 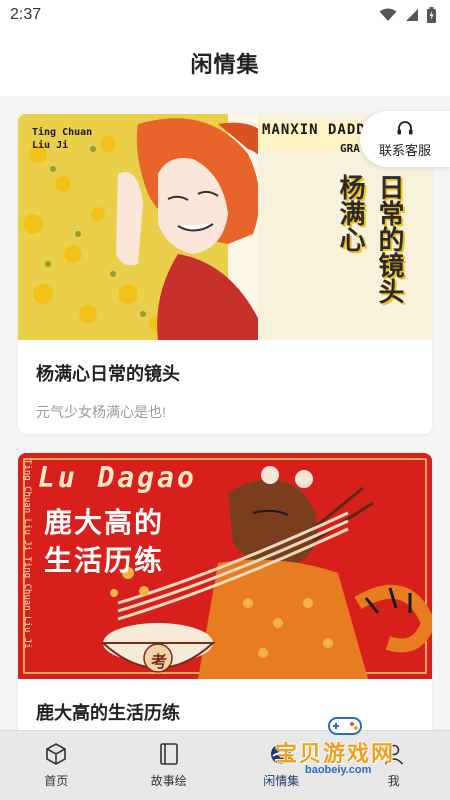 What do you see at coordinates (56, 765) in the screenshot?
I see `nav-home: 首页` at bounding box center [56, 765].